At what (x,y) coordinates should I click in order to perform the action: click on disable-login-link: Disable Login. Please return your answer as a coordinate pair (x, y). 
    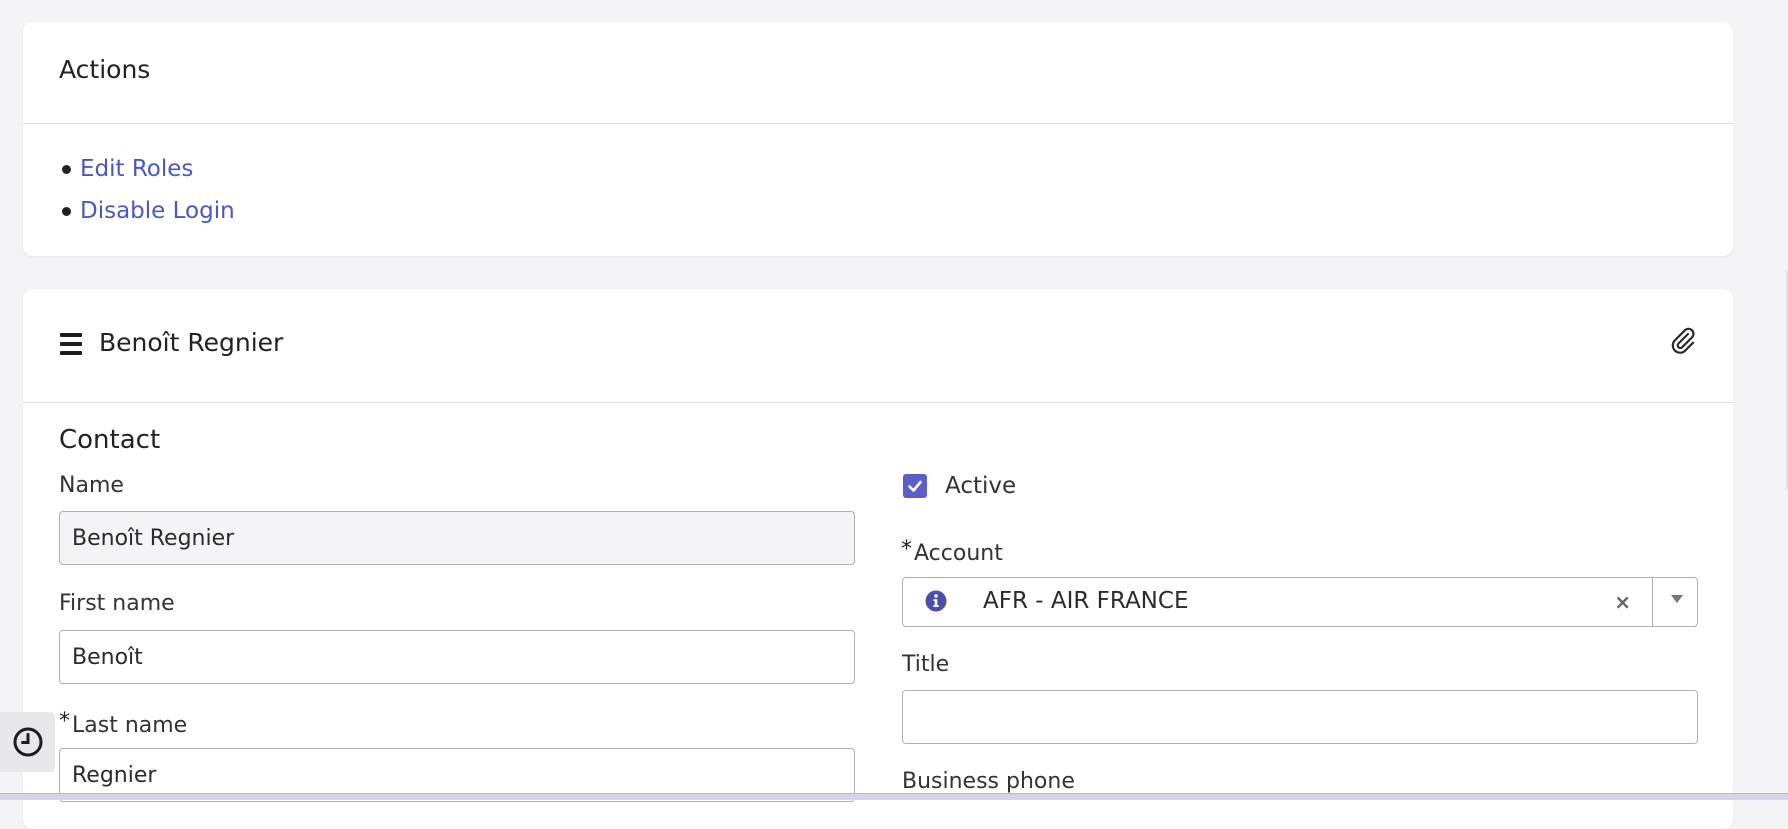
    Looking at the image, I should click on (157, 211).